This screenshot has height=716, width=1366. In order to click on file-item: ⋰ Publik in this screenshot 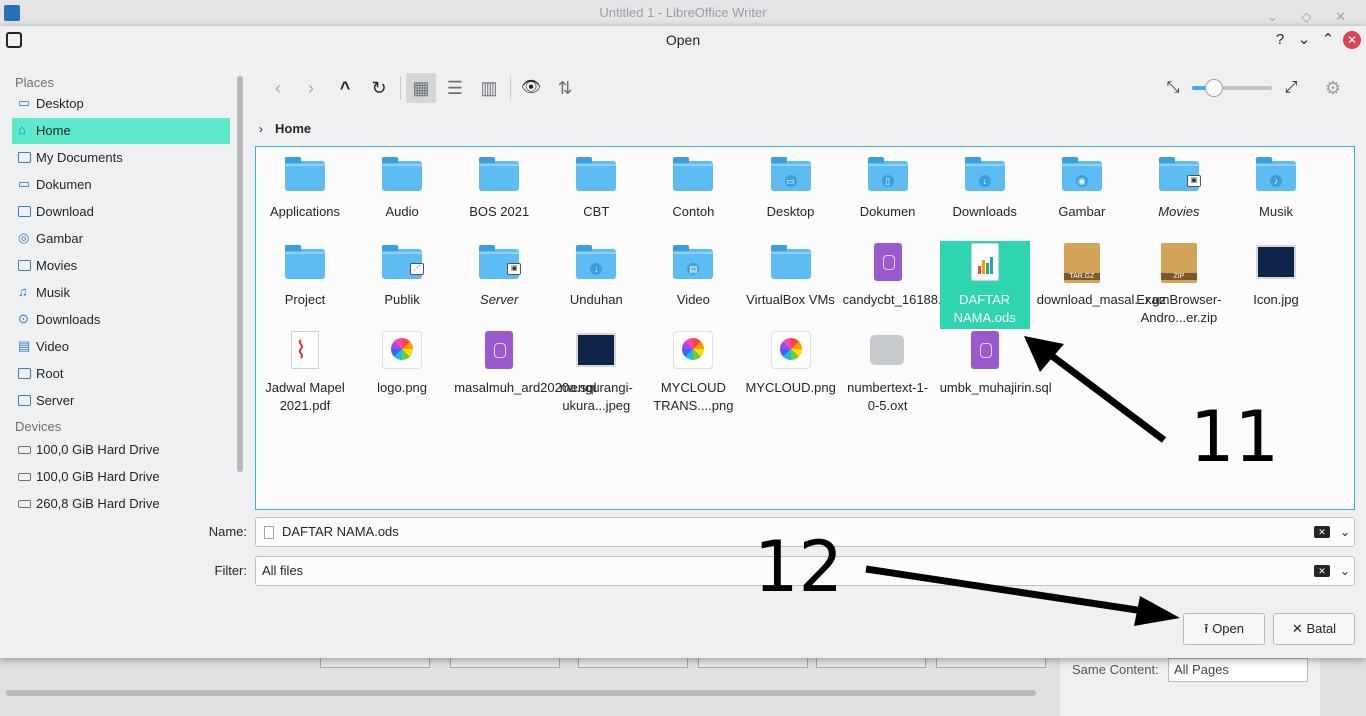, I will do `click(402, 275)`.